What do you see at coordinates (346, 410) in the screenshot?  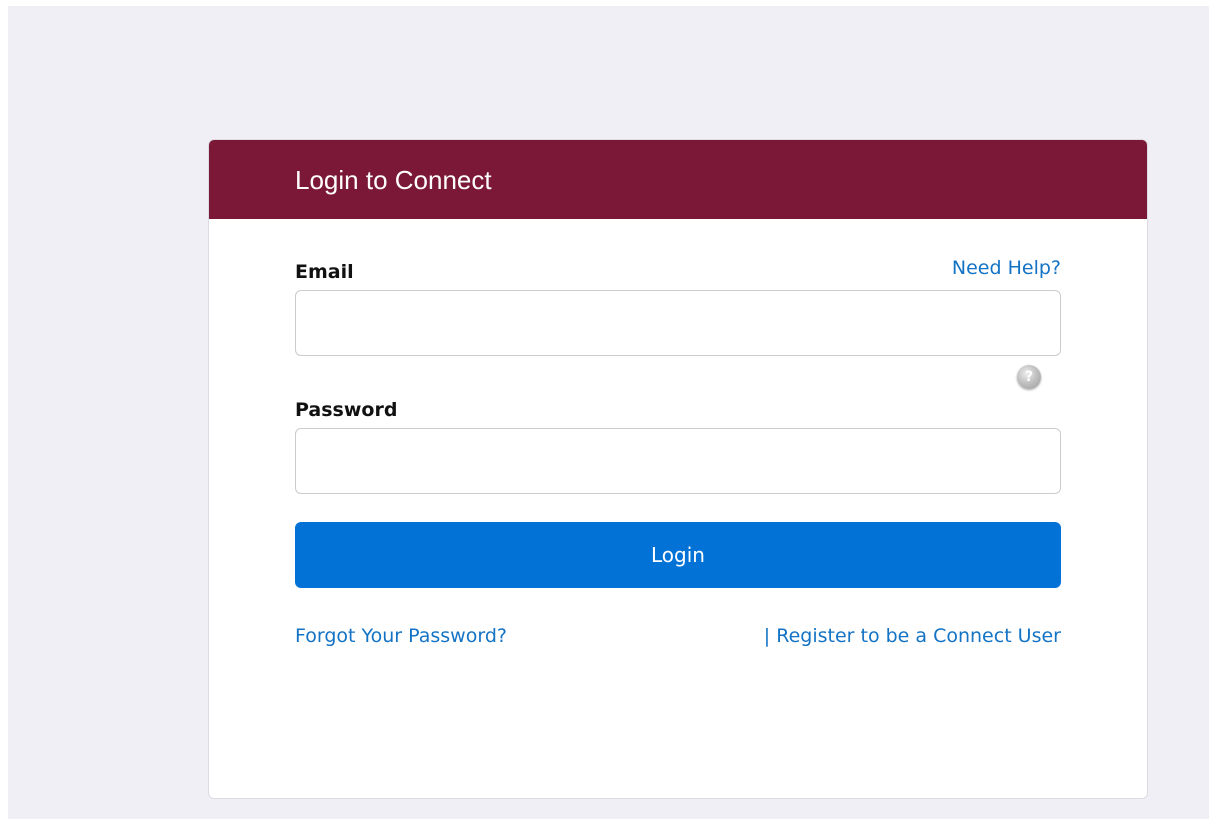 I see `password-label: Password` at bounding box center [346, 410].